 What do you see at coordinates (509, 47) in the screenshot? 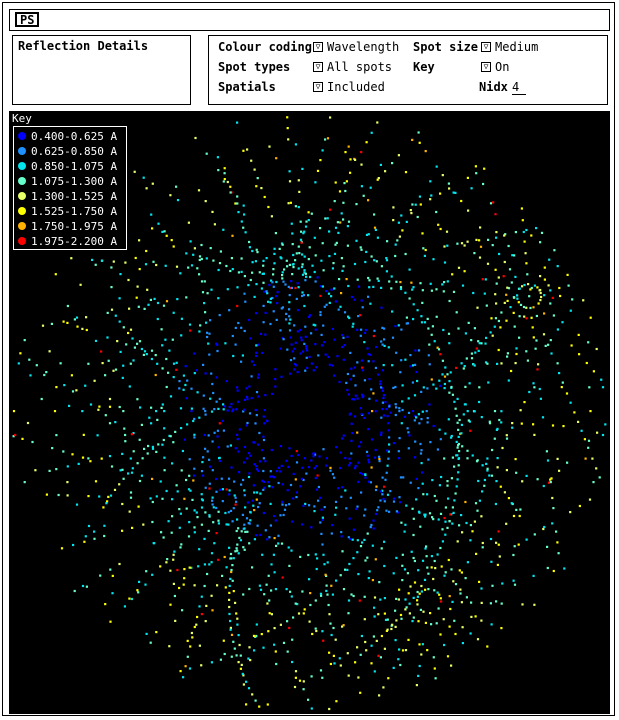
I see `spot-size-dropdown: ▽ Medium` at bounding box center [509, 47].